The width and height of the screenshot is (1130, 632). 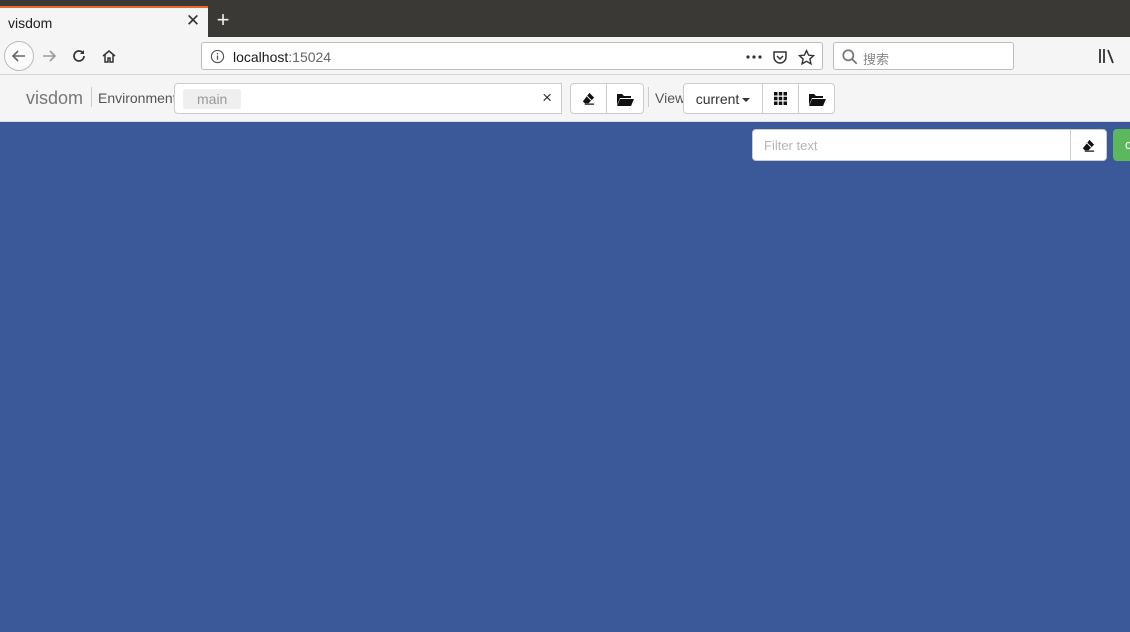 I want to click on reload-icon, so click(x=79, y=56).